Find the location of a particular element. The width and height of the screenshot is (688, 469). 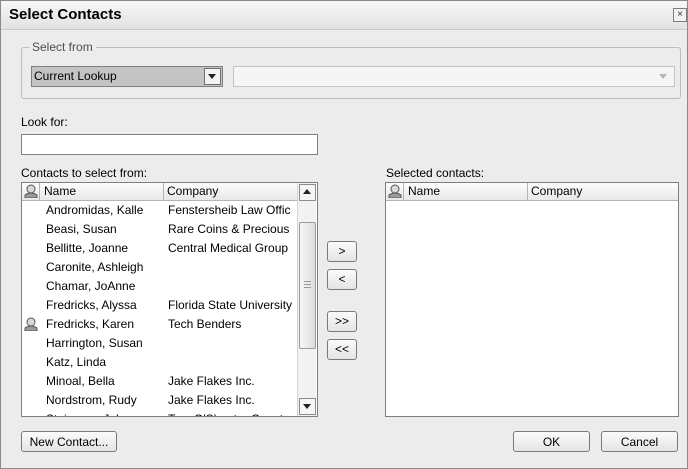

contact-row: Katz, Linda is located at coordinates (159, 362).